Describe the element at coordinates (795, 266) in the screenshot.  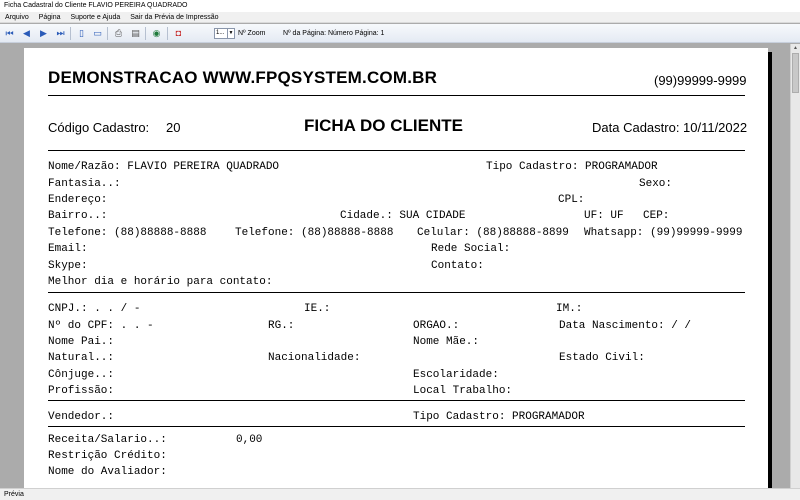
I see `vertical-scrollbar: ▲` at that location.